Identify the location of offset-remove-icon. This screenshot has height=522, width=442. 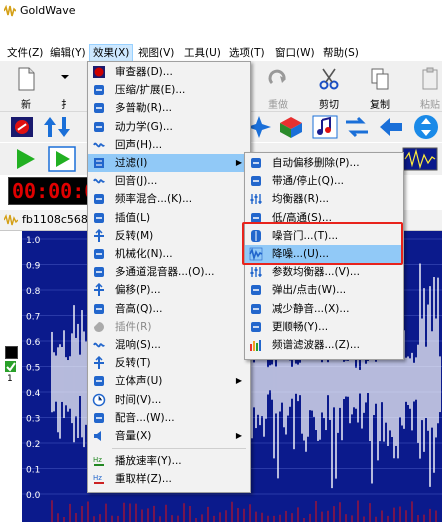
(256, 163).